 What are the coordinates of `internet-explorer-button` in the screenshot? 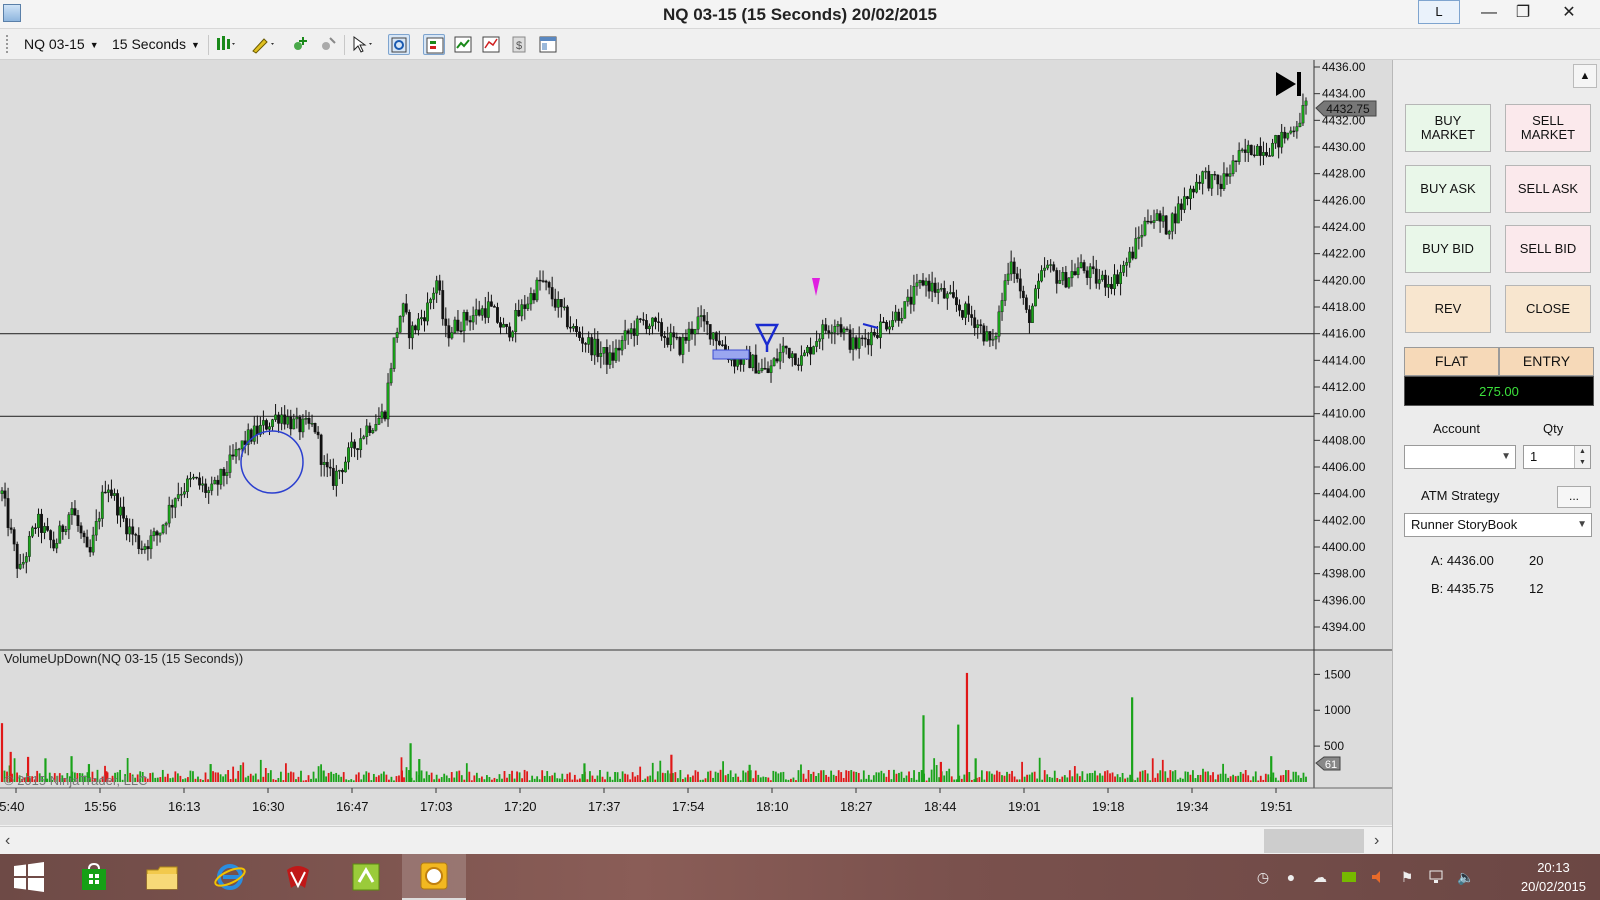 It's located at (230, 877).